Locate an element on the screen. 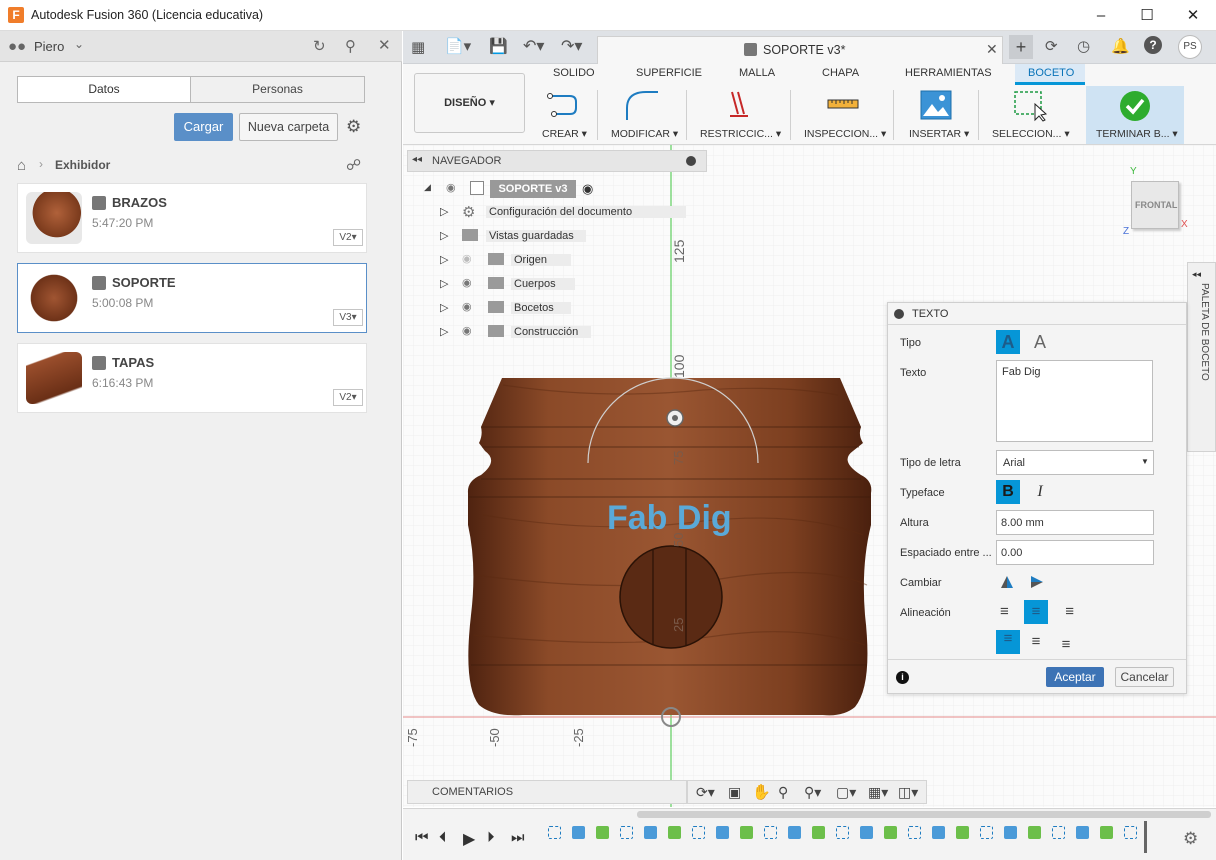 The width and height of the screenshot is (1216, 860). height-input: 8.00 mm is located at coordinates (1075, 522).